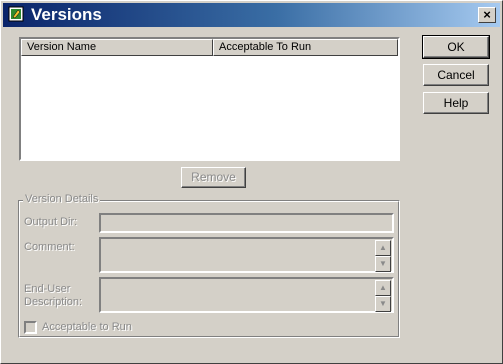  What do you see at coordinates (51, 222) in the screenshot?
I see `output-dir-label: Output Dir:` at bounding box center [51, 222].